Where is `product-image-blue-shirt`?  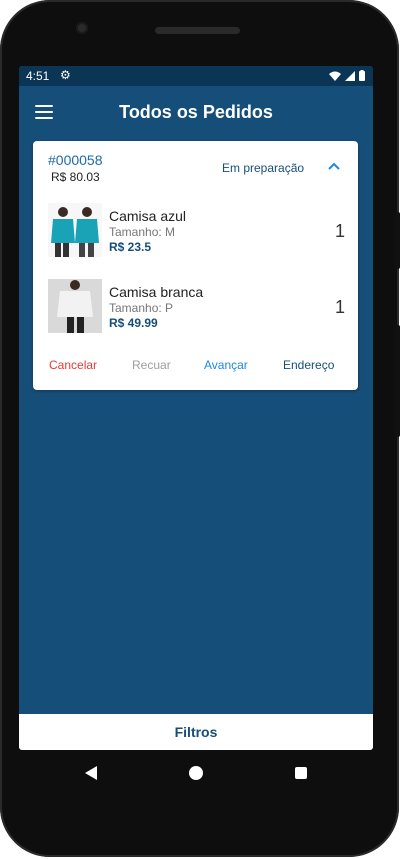
product-image-blue-shirt is located at coordinates (75, 230).